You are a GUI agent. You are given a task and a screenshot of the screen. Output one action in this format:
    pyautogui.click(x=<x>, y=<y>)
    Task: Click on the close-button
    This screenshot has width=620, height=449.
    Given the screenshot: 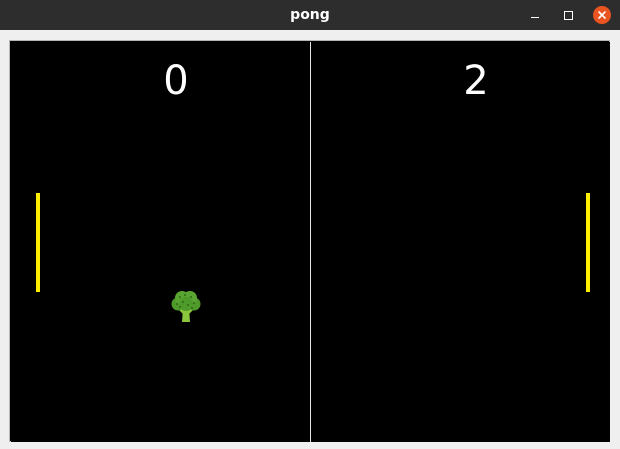 What is the action you would take?
    pyautogui.click(x=602, y=15)
    